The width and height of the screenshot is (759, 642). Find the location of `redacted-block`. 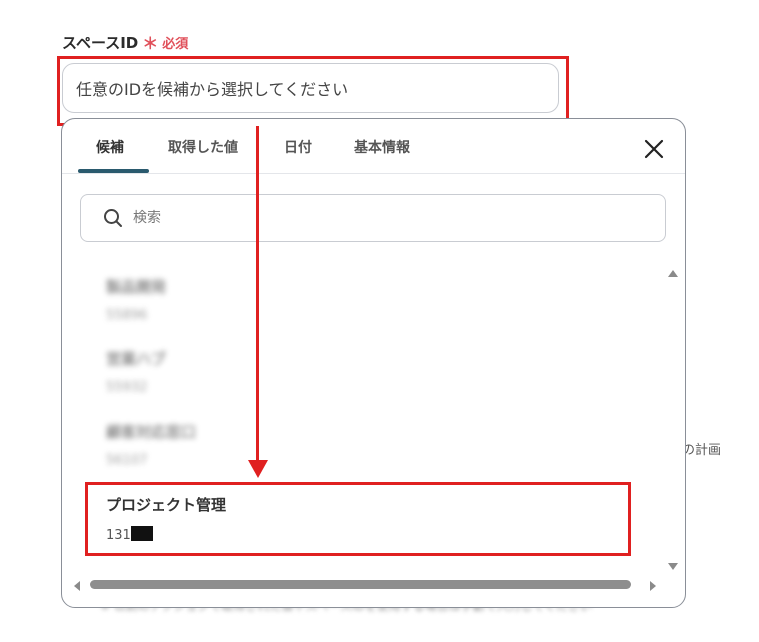

redacted-block is located at coordinates (141, 533).